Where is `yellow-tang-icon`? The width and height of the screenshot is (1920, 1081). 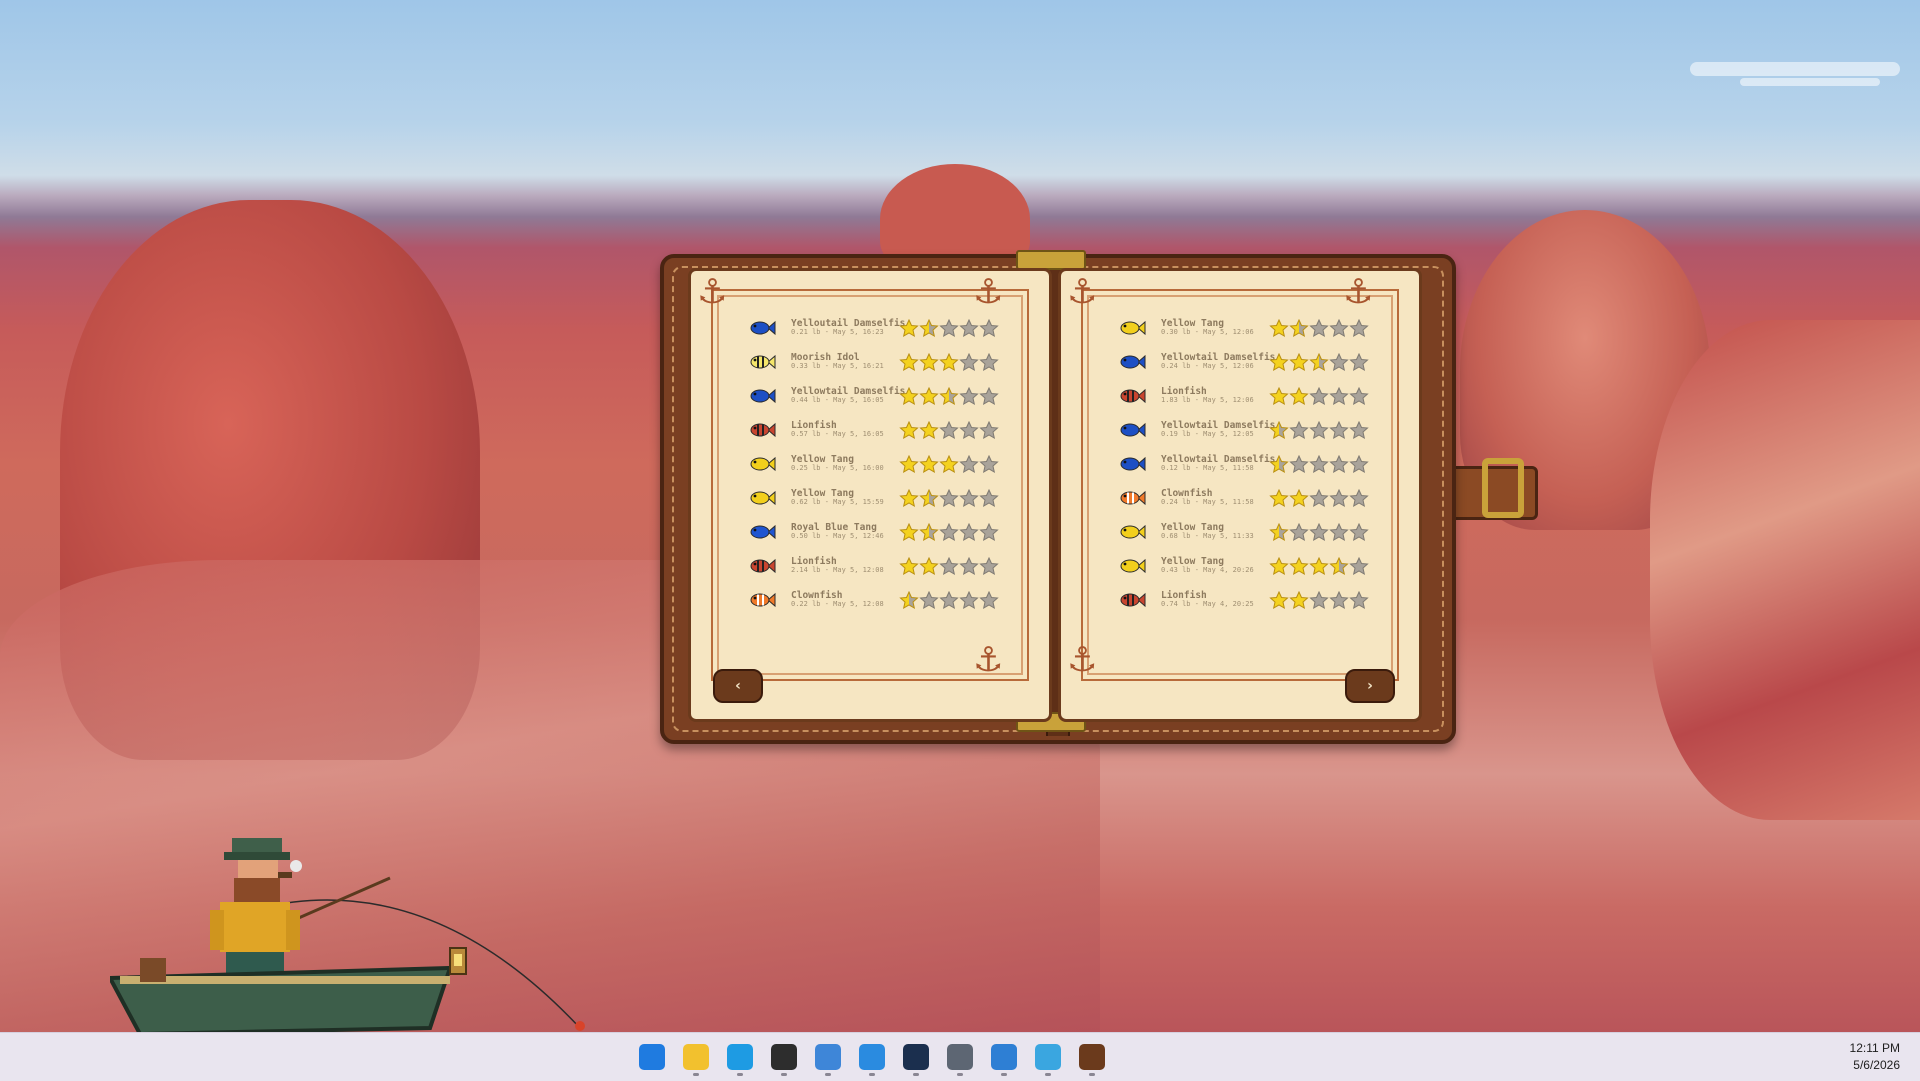 yellow-tang-icon is located at coordinates (1133, 532).